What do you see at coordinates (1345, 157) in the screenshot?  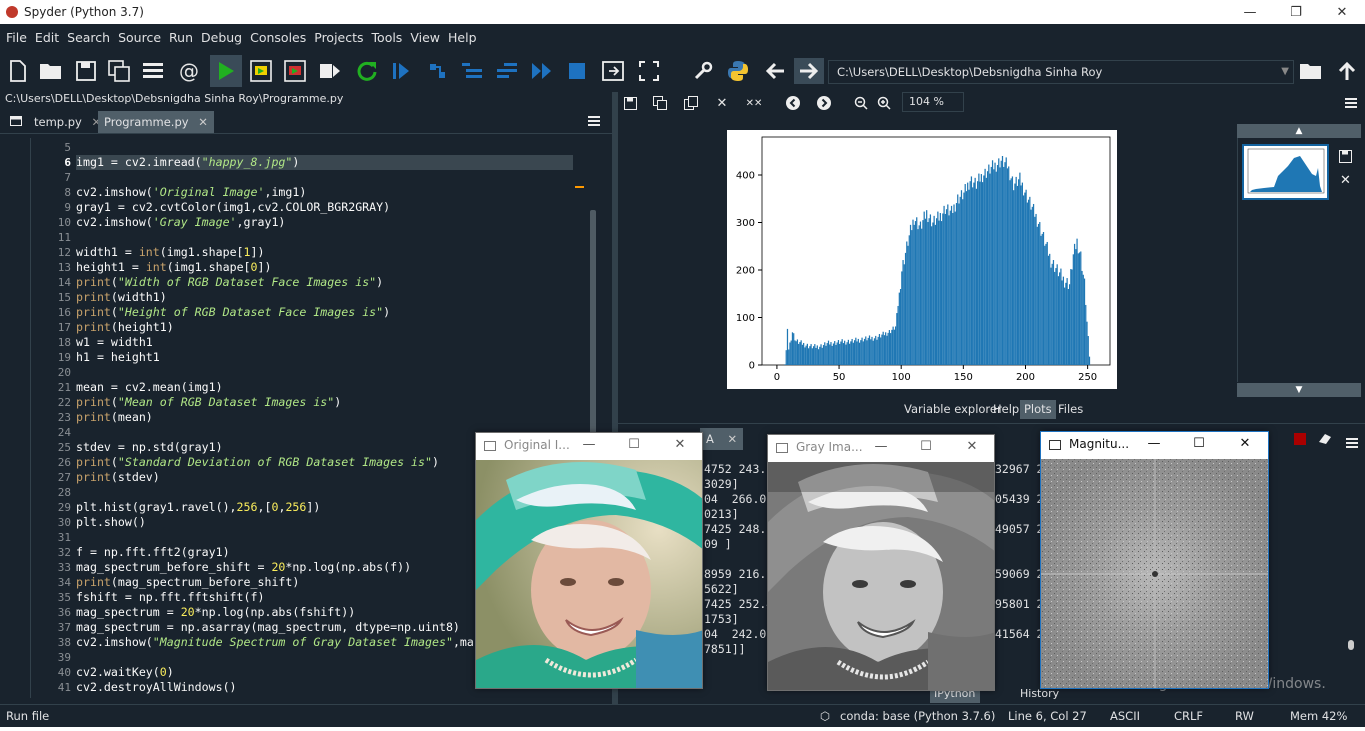 I see `save-thumbnail-icon` at bounding box center [1345, 157].